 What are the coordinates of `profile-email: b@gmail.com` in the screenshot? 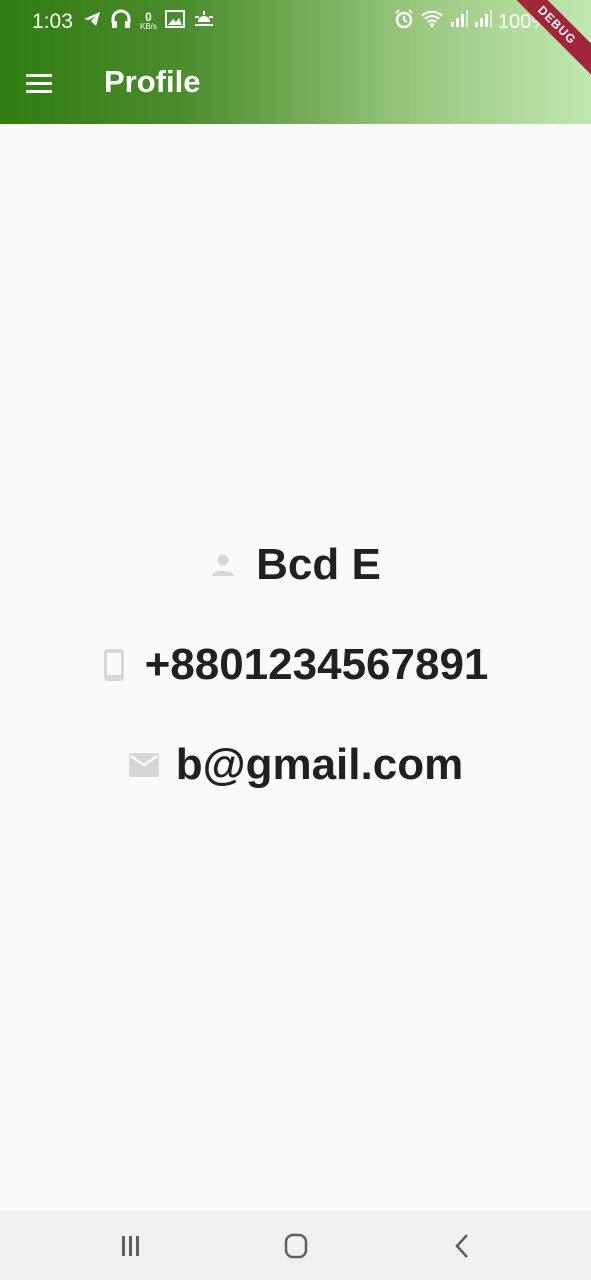 It's located at (319, 764).